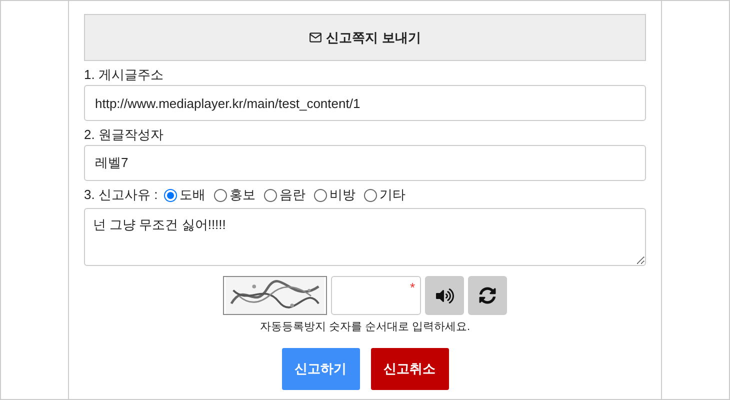 Image resolution: width=730 pixels, height=400 pixels. I want to click on audio-button, so click(444, 295).